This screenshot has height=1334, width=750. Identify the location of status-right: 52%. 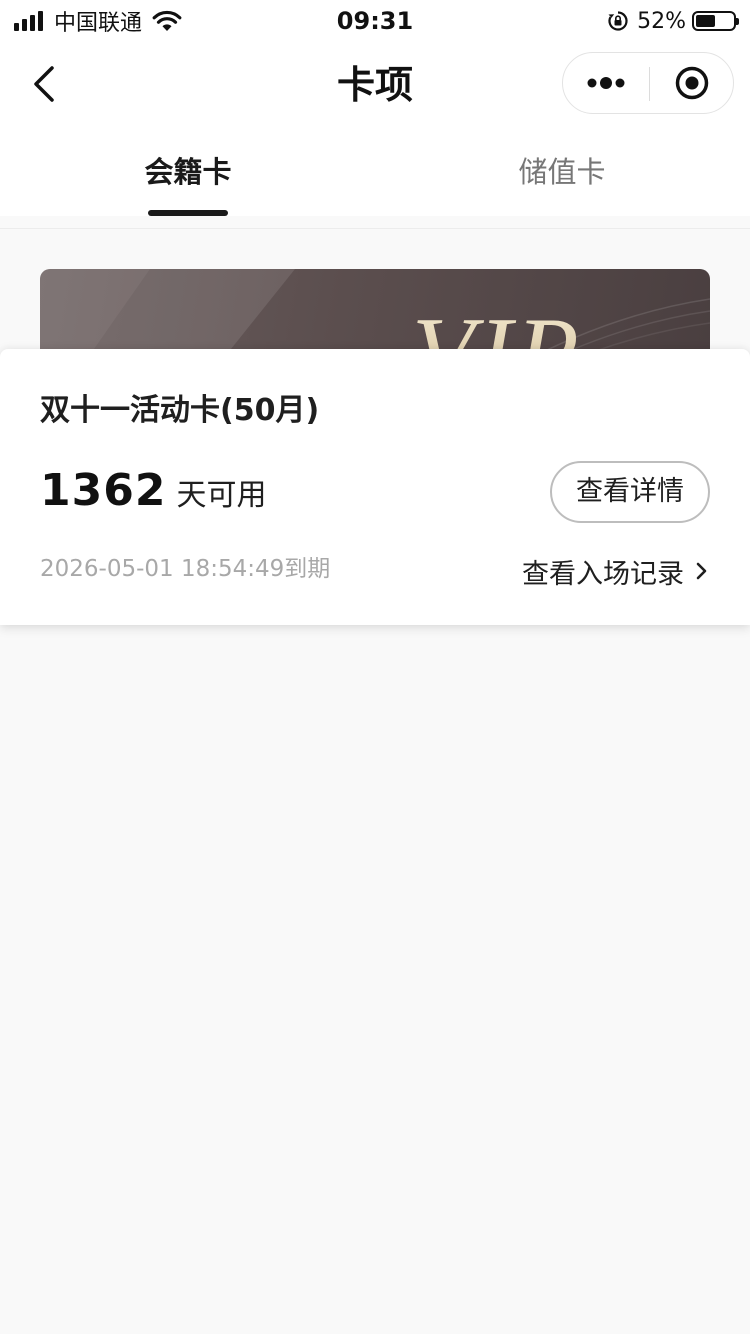
(673, 21).